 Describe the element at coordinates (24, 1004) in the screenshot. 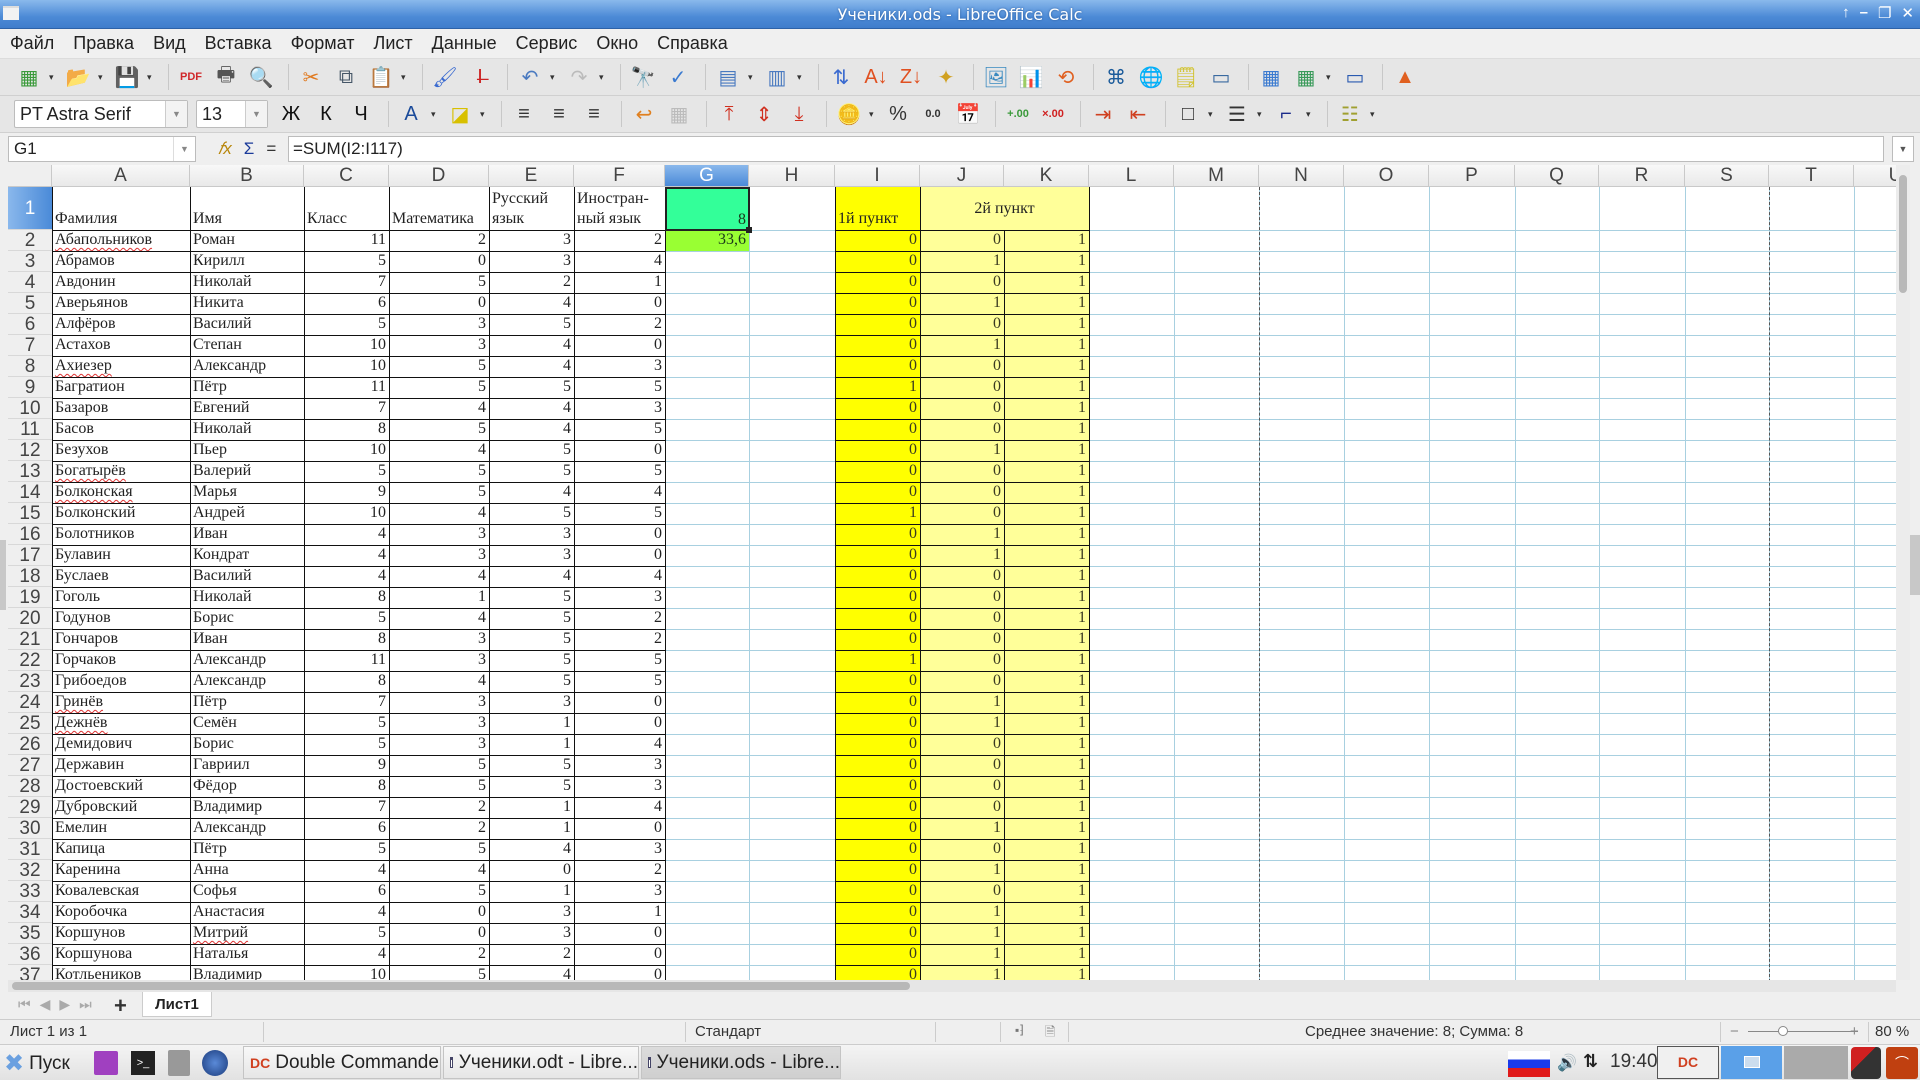

I see `first-sheet-icon: ⏮` at that location.